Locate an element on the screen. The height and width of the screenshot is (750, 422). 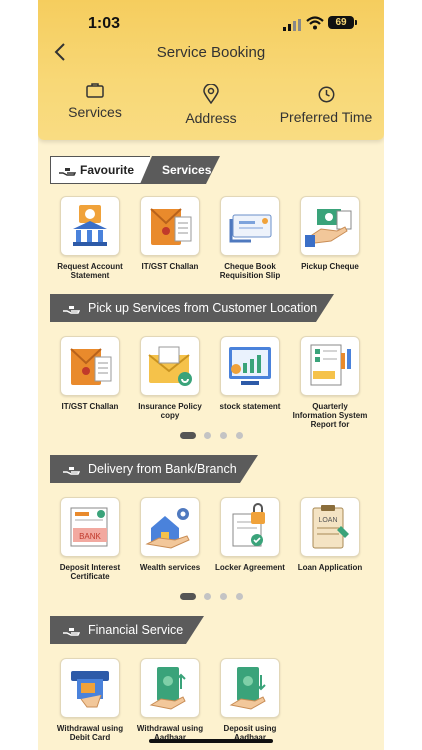
home-indicator is located at coordinates (211, 741).